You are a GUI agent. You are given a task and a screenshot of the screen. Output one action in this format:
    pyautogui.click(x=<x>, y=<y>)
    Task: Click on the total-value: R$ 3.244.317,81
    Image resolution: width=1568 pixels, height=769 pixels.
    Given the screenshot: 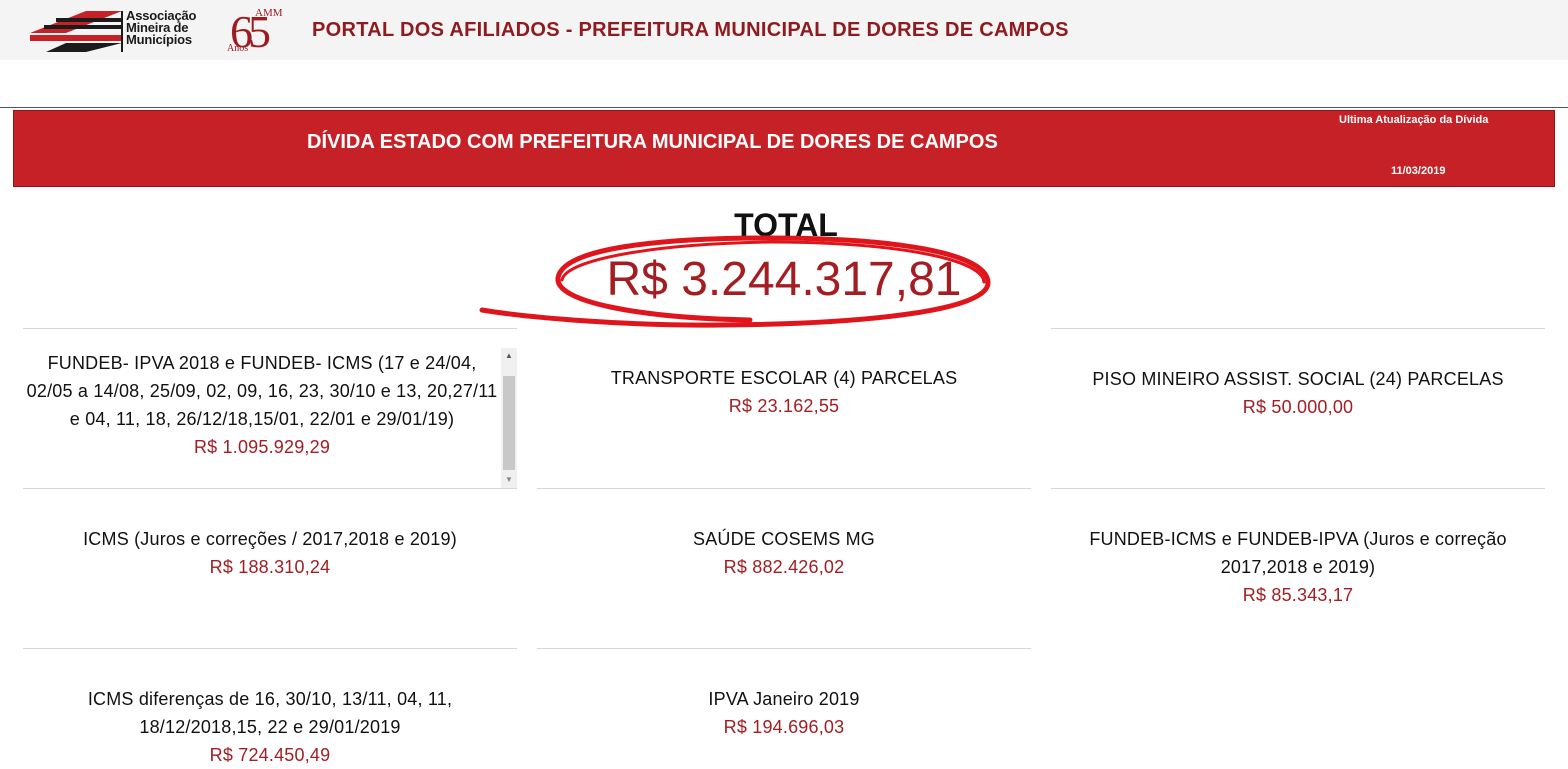 What is the action you would take?
    pyautogui.click(x=784, y=279)
    